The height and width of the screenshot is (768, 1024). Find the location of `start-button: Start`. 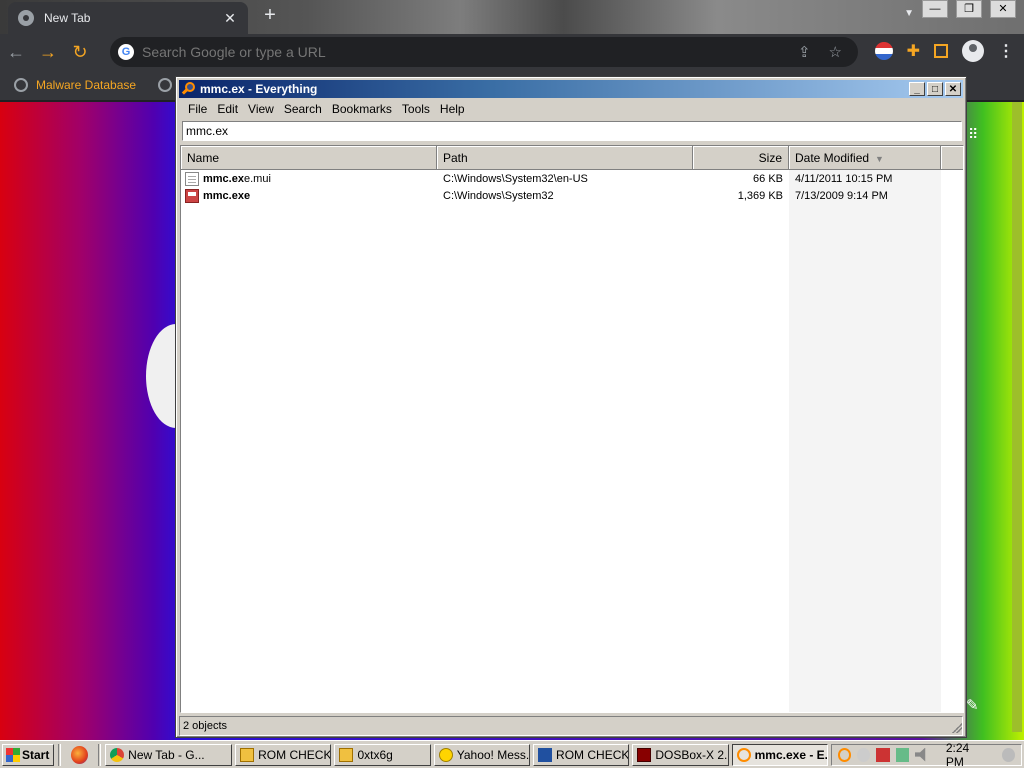

start-button: Start is located at coordinates (28, 754).